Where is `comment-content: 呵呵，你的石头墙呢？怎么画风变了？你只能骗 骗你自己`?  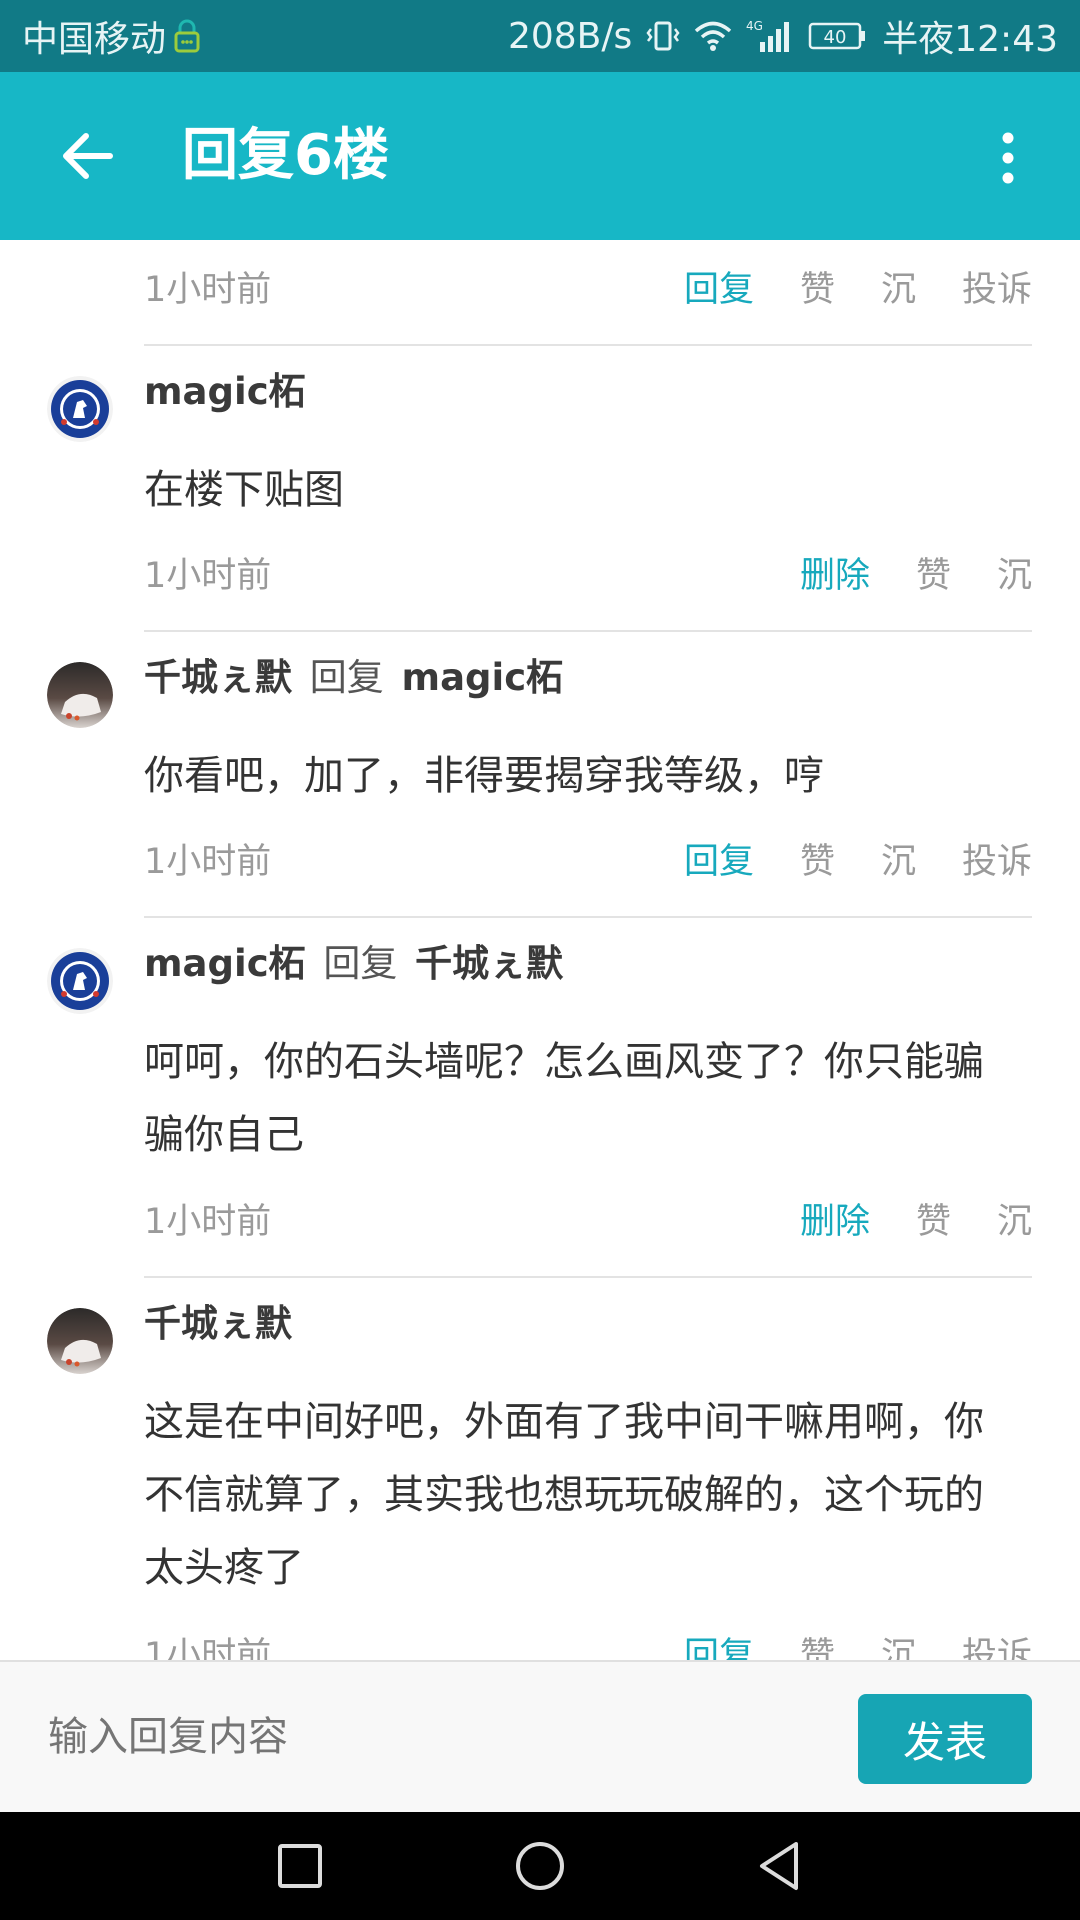
comment-content: 呵呵，你的石头墙呢？怎么画风变了？你只能骗 骗你自己 is located at coordinates (594, 1099).